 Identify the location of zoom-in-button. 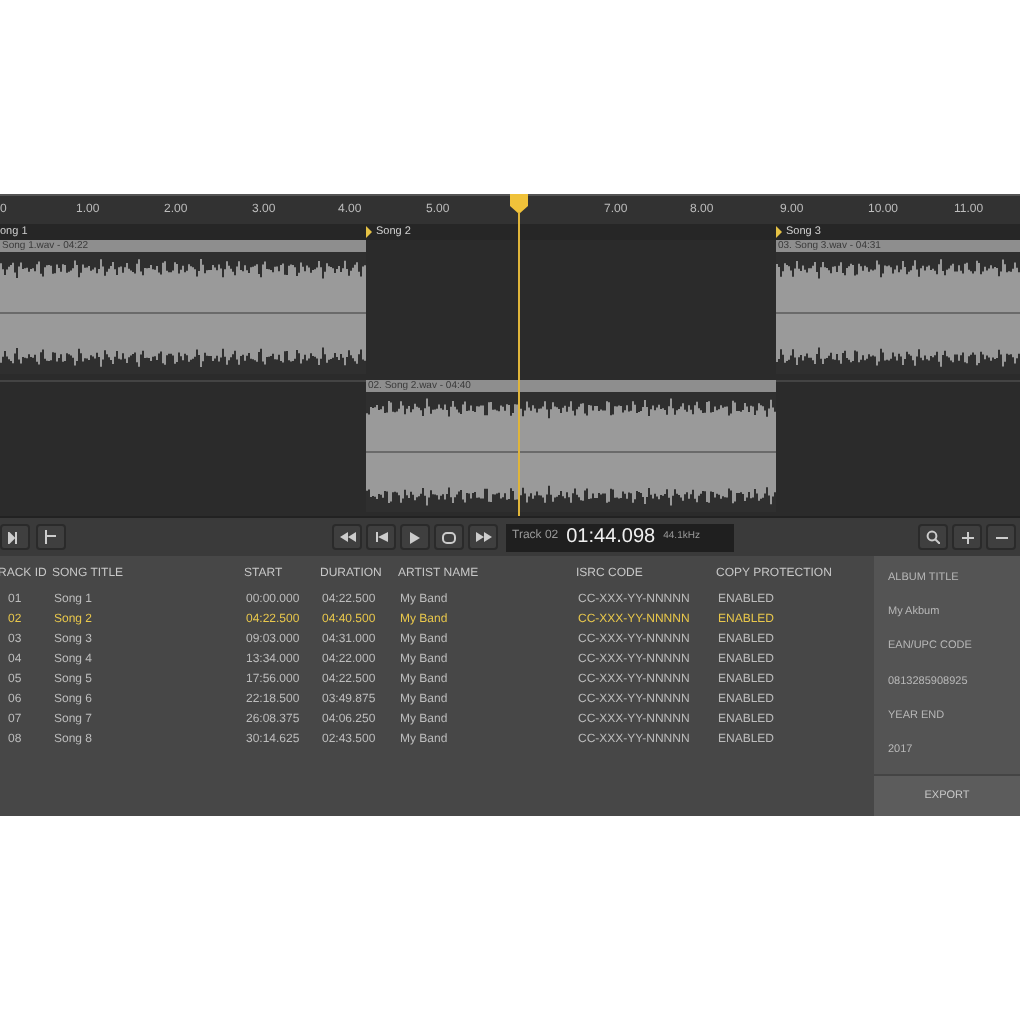
(967, 537).